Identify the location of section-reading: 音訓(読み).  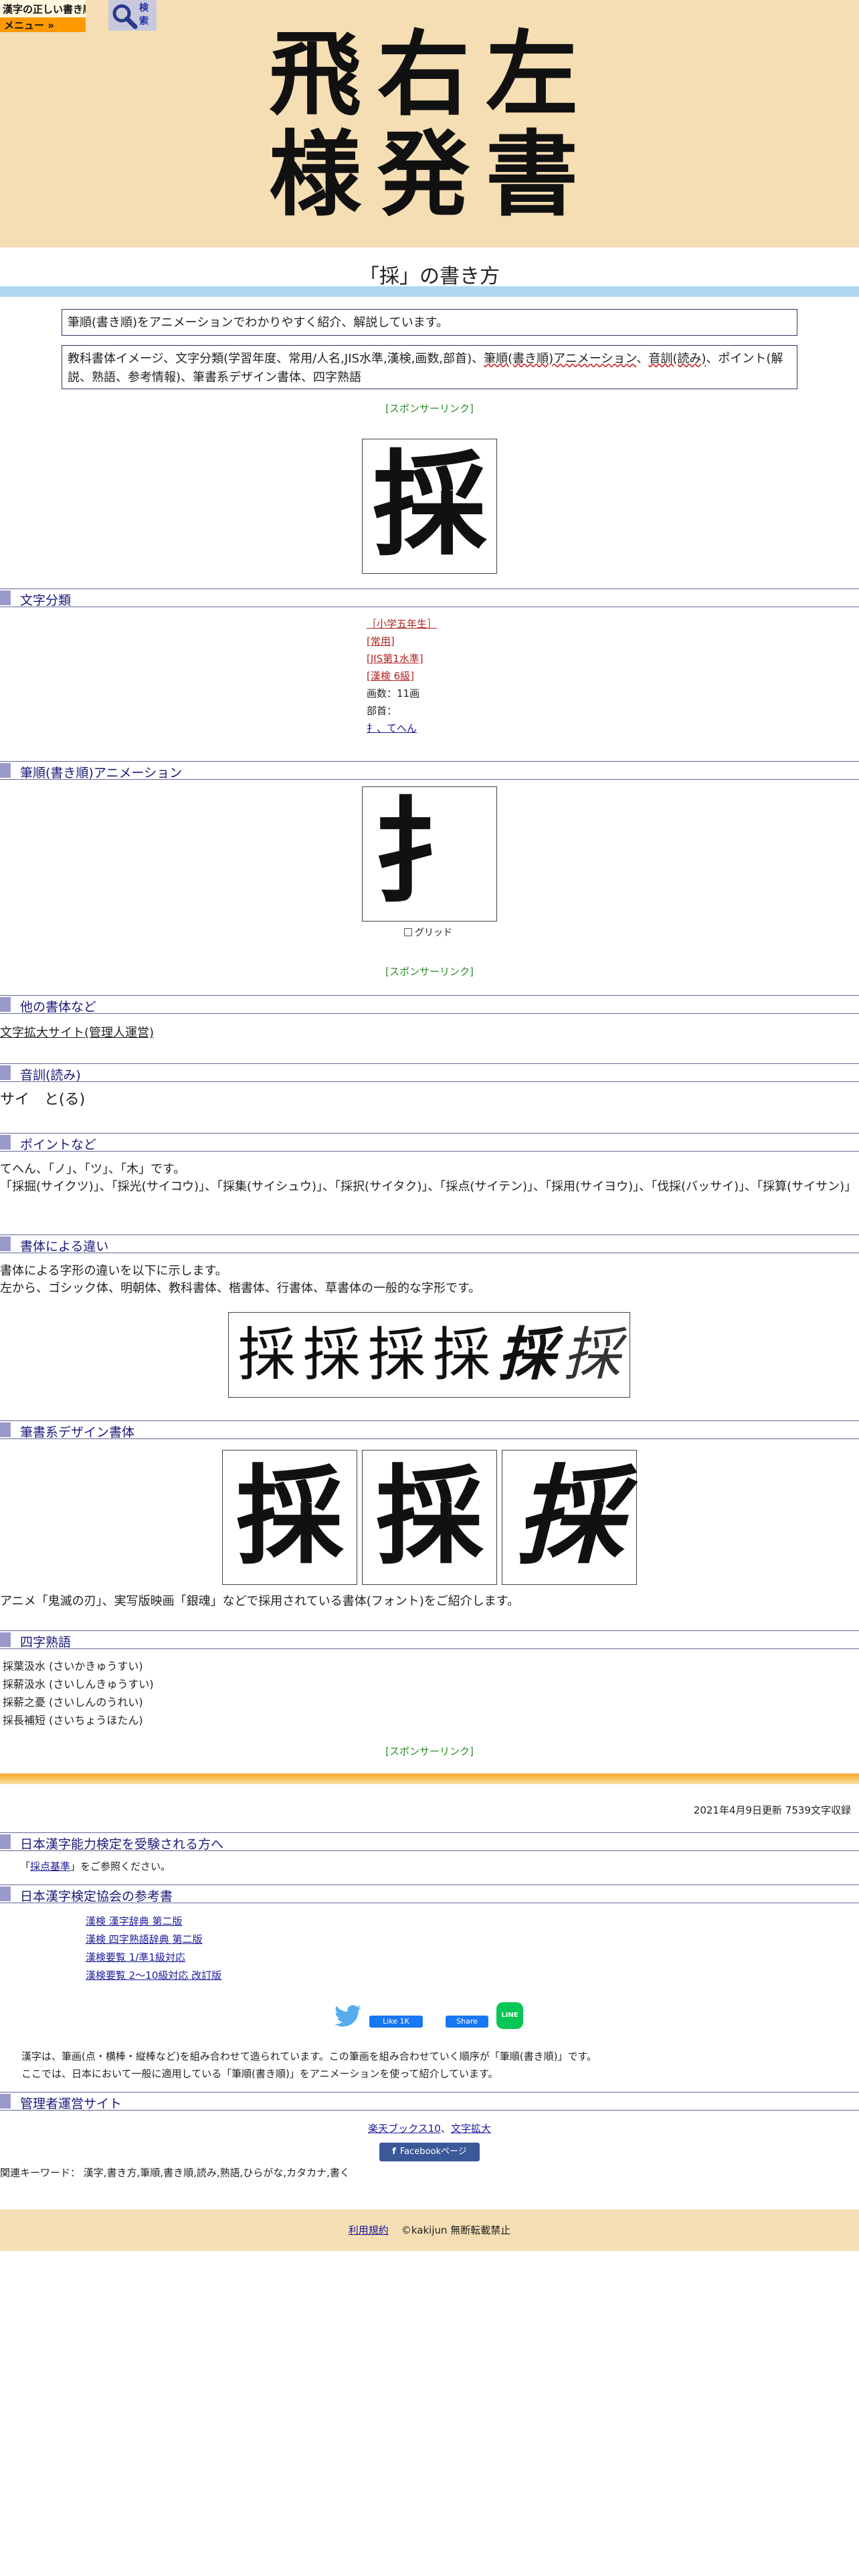
(429, 1073).